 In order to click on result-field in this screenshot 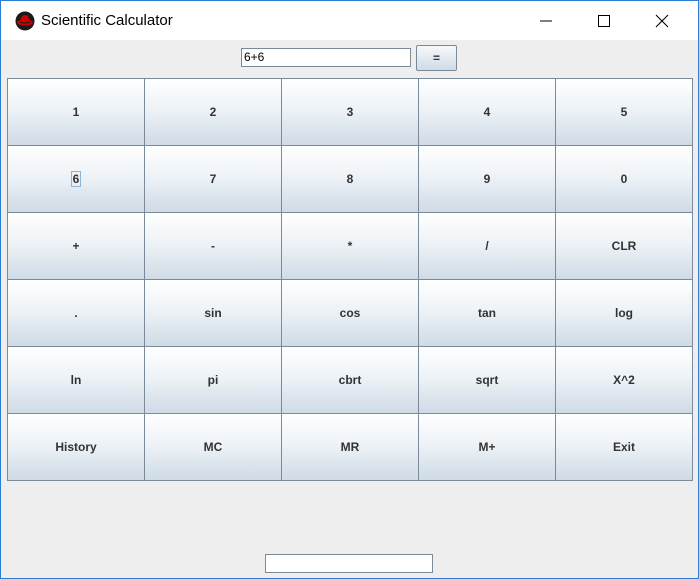, I will do `click(349, 563)`.